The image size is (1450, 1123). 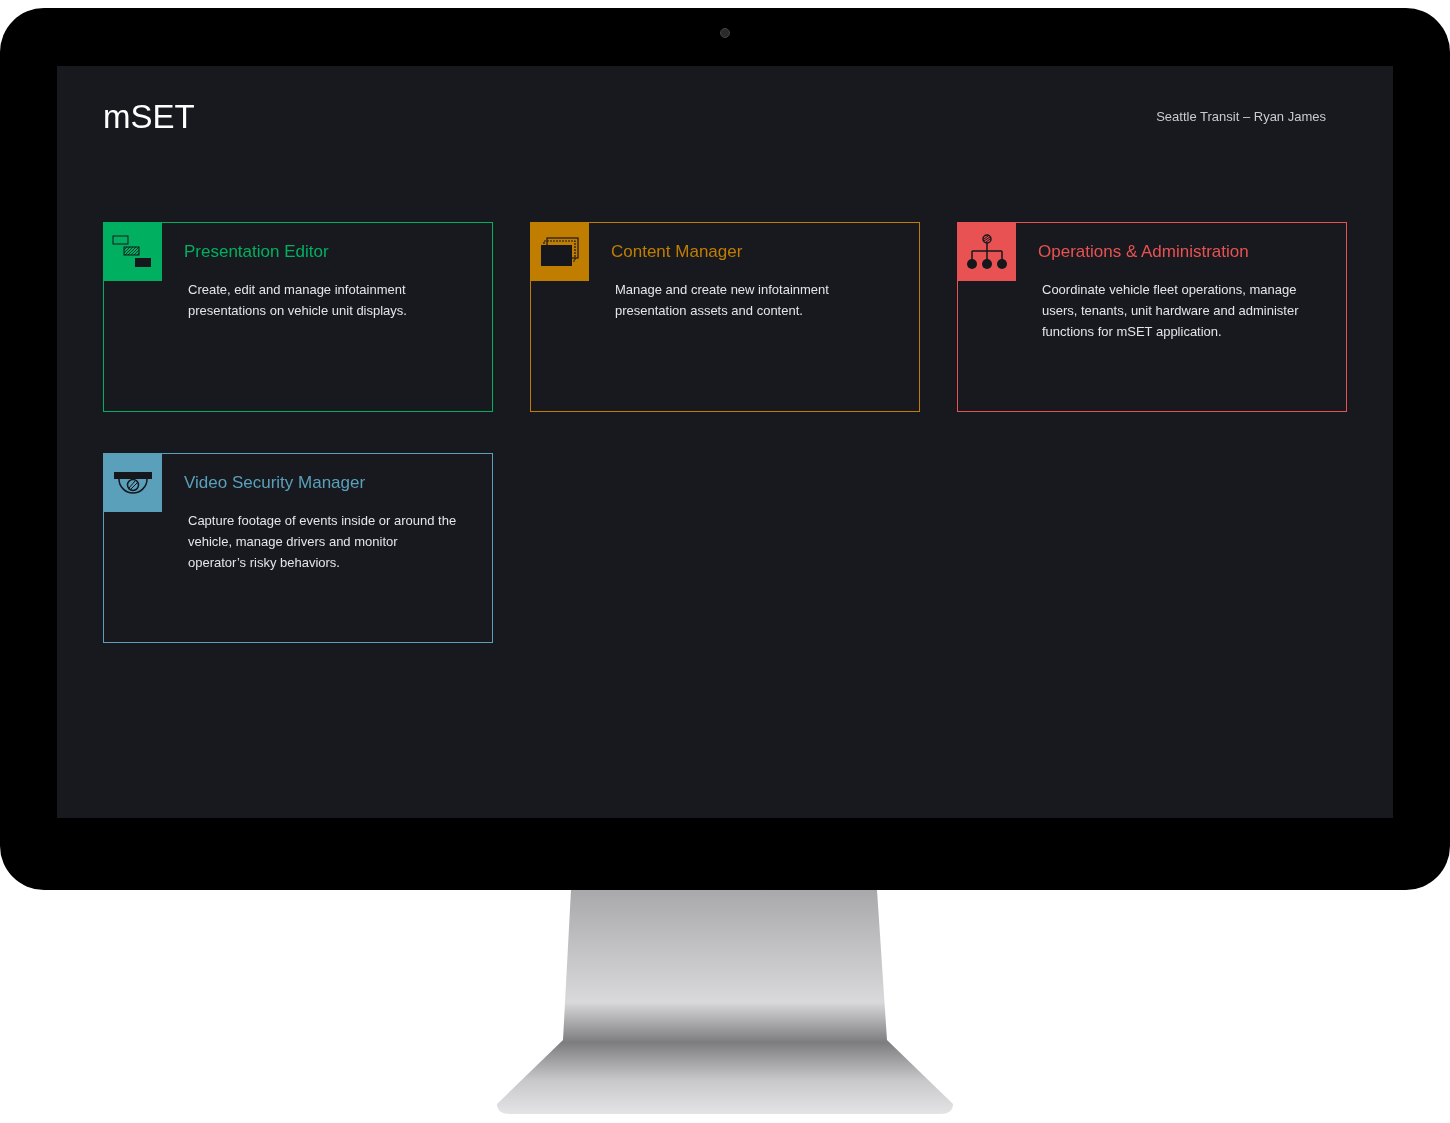 What do you see at coordinates (133, 252) in the screenshot?
I see `stacked-rectangles-icon` at bounding box center [133, 252].